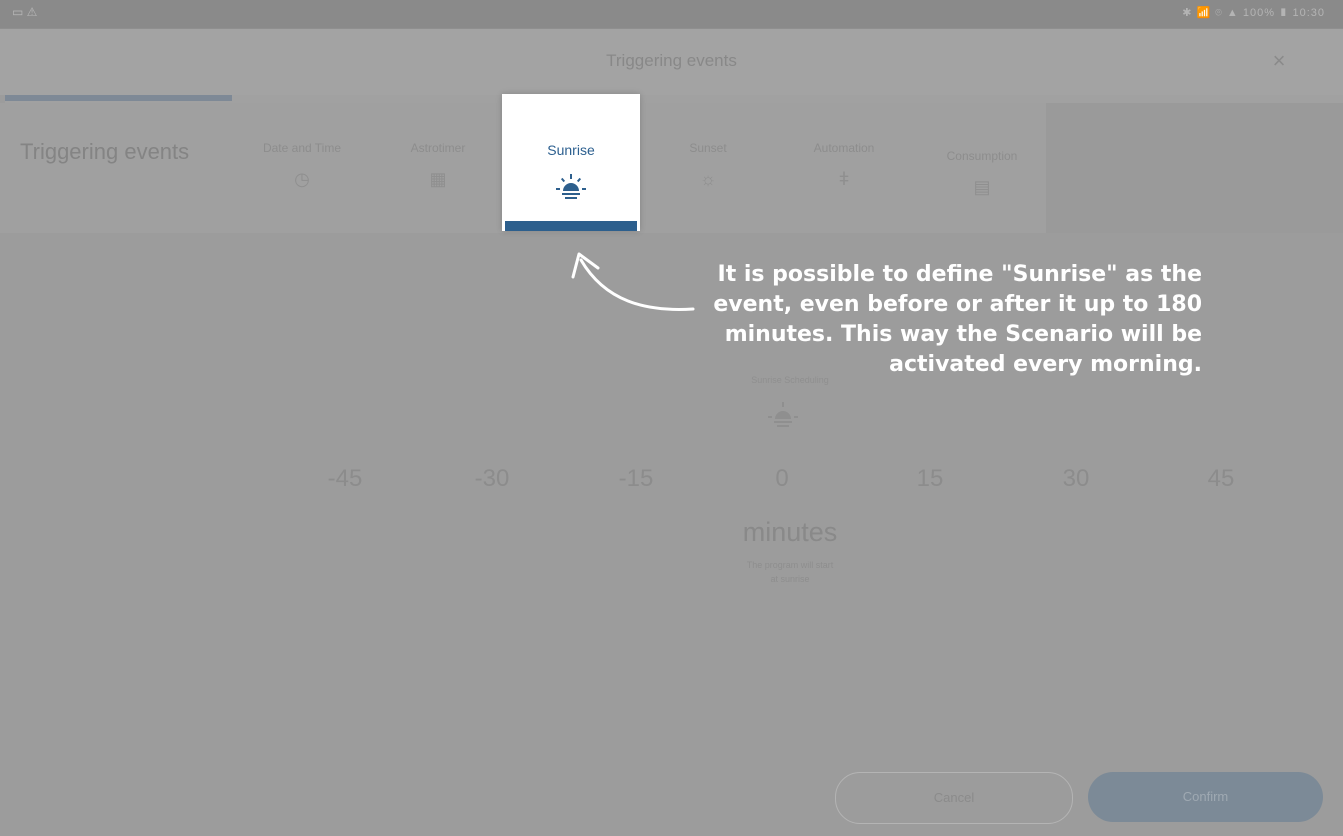  Describe the element at coordinates (1253, 13) in the screenshot. I see `status-icons-right: ✱ 📶 ⌾ ▲ 100% ▮ 10:30` at that location.